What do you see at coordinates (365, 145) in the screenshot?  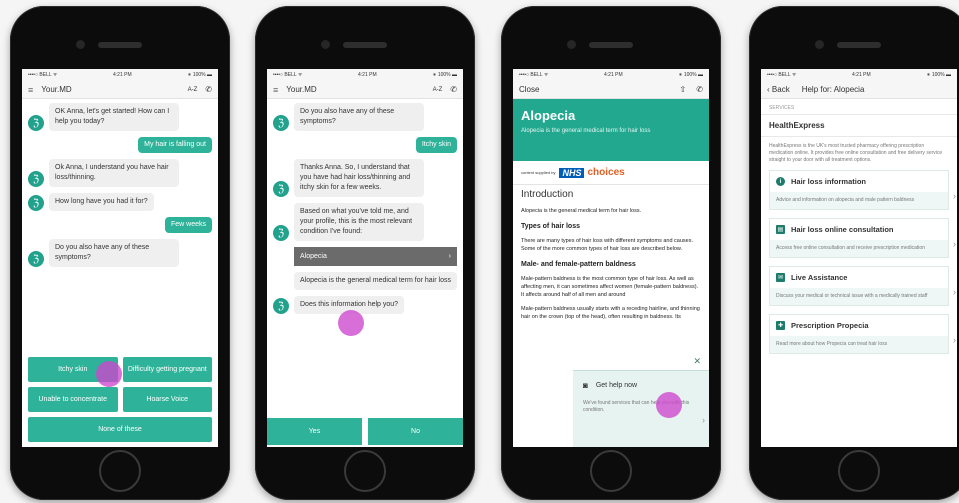 I see `user-message: Itchy skin` at bounding box center [365, 145].